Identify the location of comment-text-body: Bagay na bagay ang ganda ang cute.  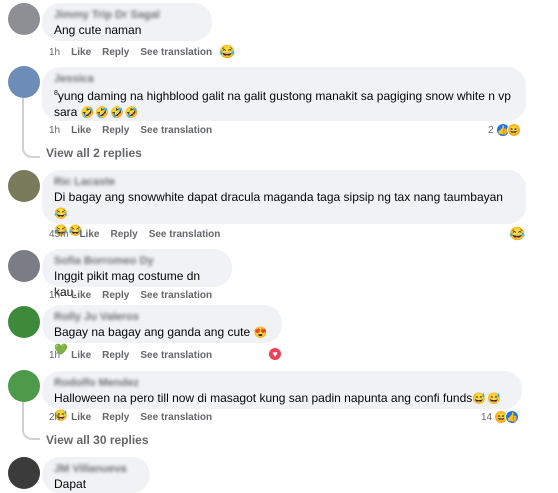
(152, 332).